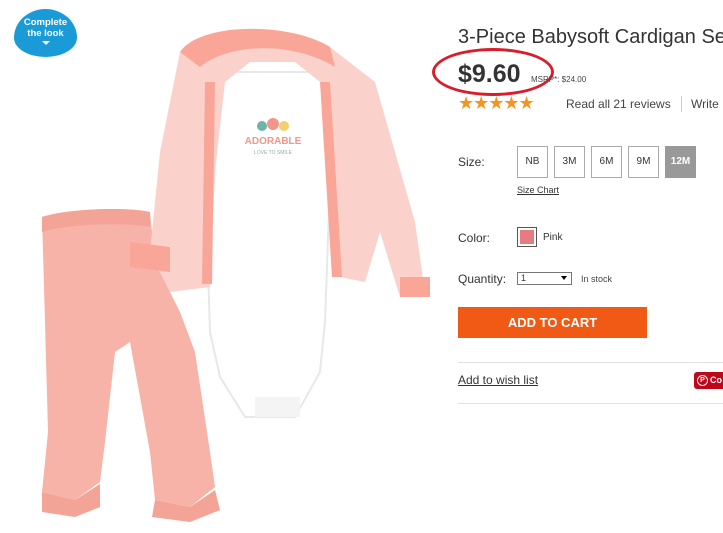 The height and width of the screenshot is (533, 723). I want to click on write-review-link: Write, so click(705, 104).